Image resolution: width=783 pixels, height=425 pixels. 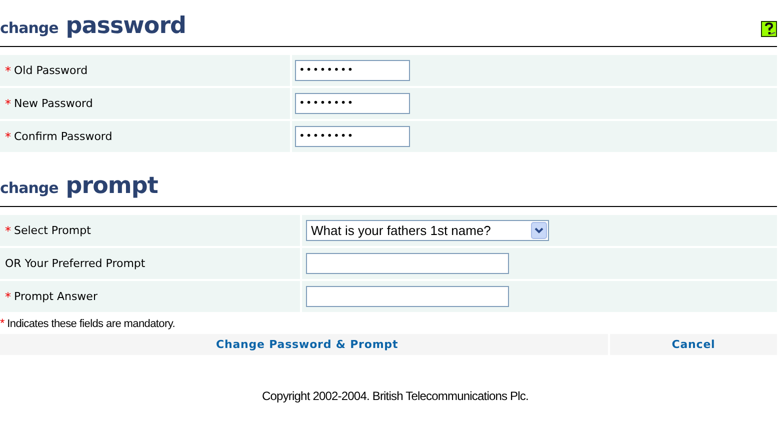 I want to click on section-title: change prompt, so click(x=79, y=187).